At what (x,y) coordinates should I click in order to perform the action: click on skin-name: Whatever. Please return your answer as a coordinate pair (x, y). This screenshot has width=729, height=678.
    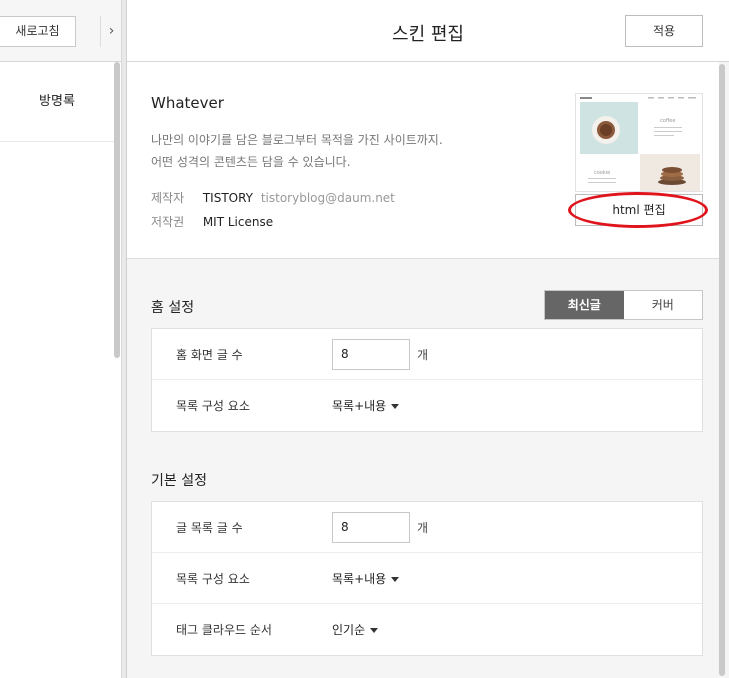
    Looking at the image, I should click on (187, 103).